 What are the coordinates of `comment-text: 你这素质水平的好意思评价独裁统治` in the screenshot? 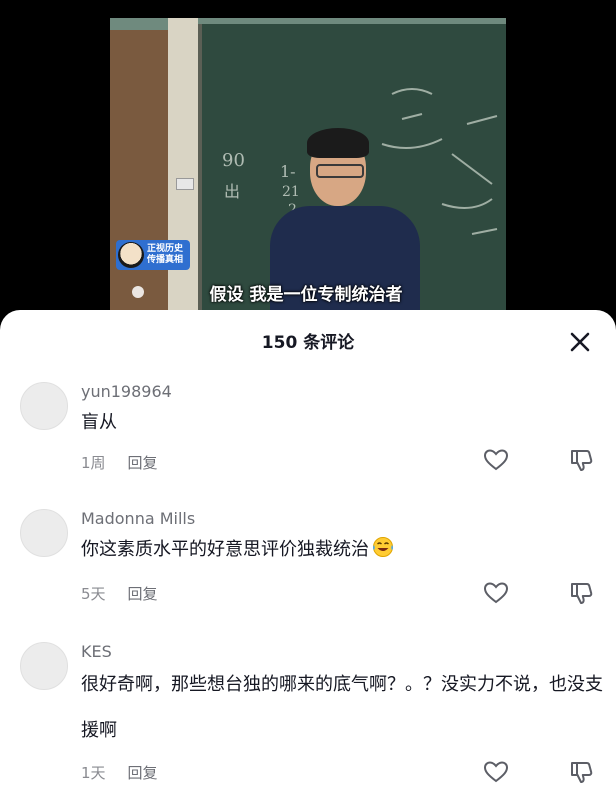 It's located at (343, 550).